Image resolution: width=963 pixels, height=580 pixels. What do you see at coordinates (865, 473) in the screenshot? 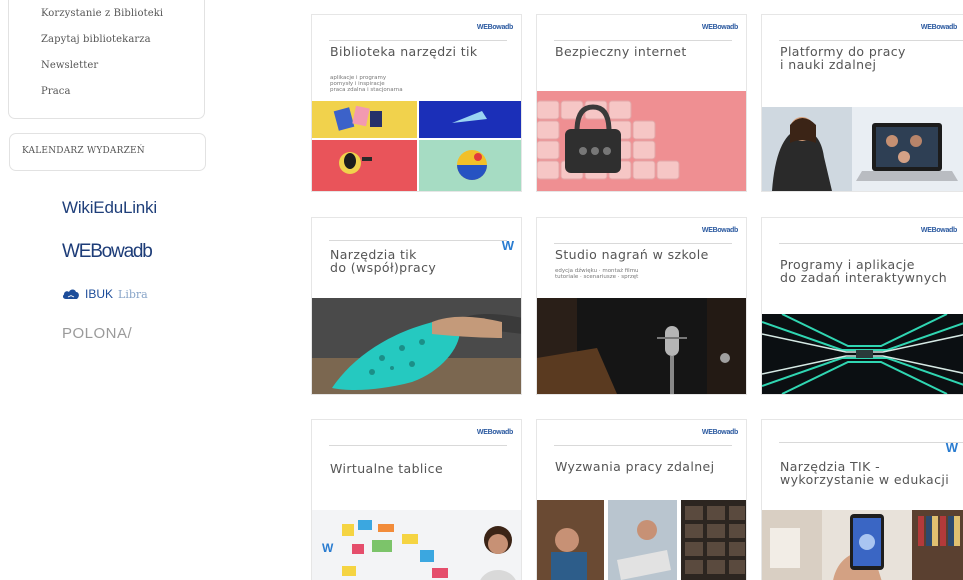
I see `tile-title: Narzędzia TIK - wykorzystanie w edukacji` at bounding box center [865, 473].